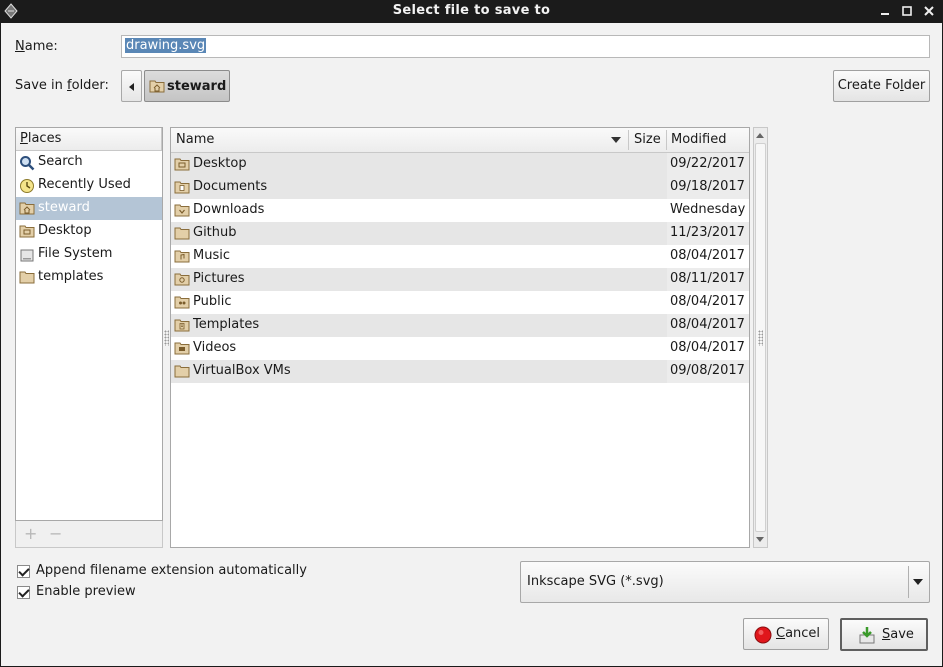 This screenshot has height=667, width=943. What do you see at coordinates (27, 255) in the screenshot?
I see `drive-icon` at bounding box center [27, 255].